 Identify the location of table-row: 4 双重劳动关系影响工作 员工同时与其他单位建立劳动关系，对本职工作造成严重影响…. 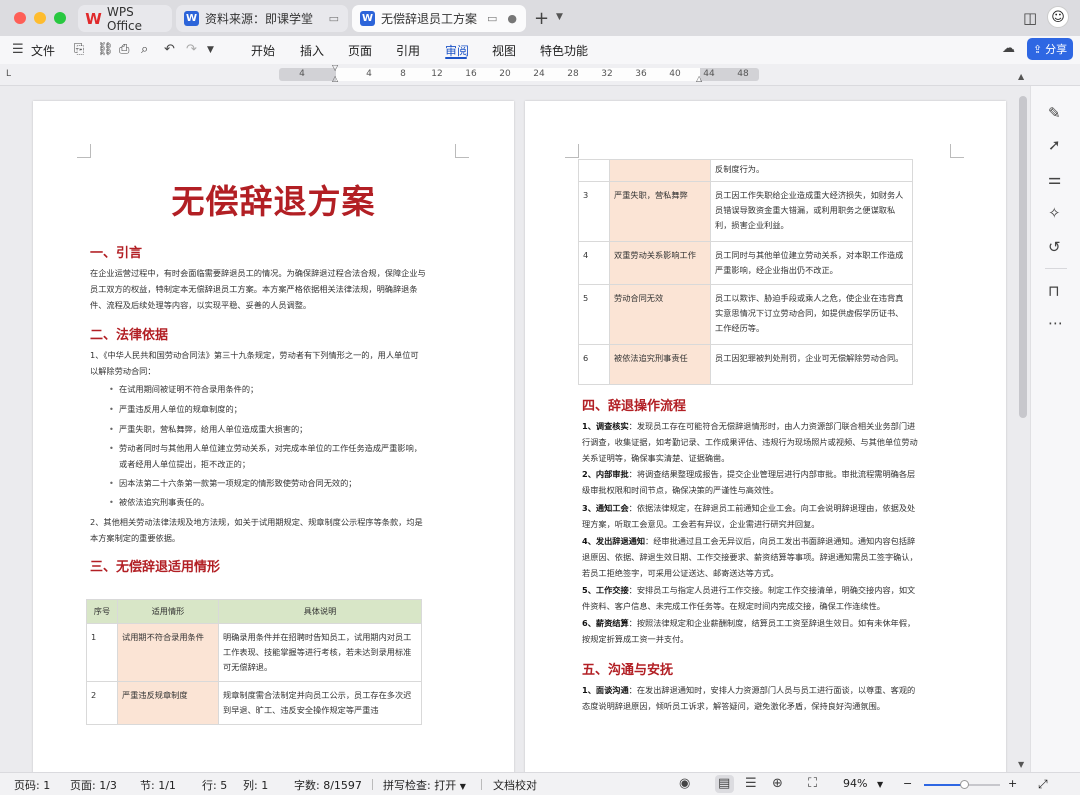
(745, 263).